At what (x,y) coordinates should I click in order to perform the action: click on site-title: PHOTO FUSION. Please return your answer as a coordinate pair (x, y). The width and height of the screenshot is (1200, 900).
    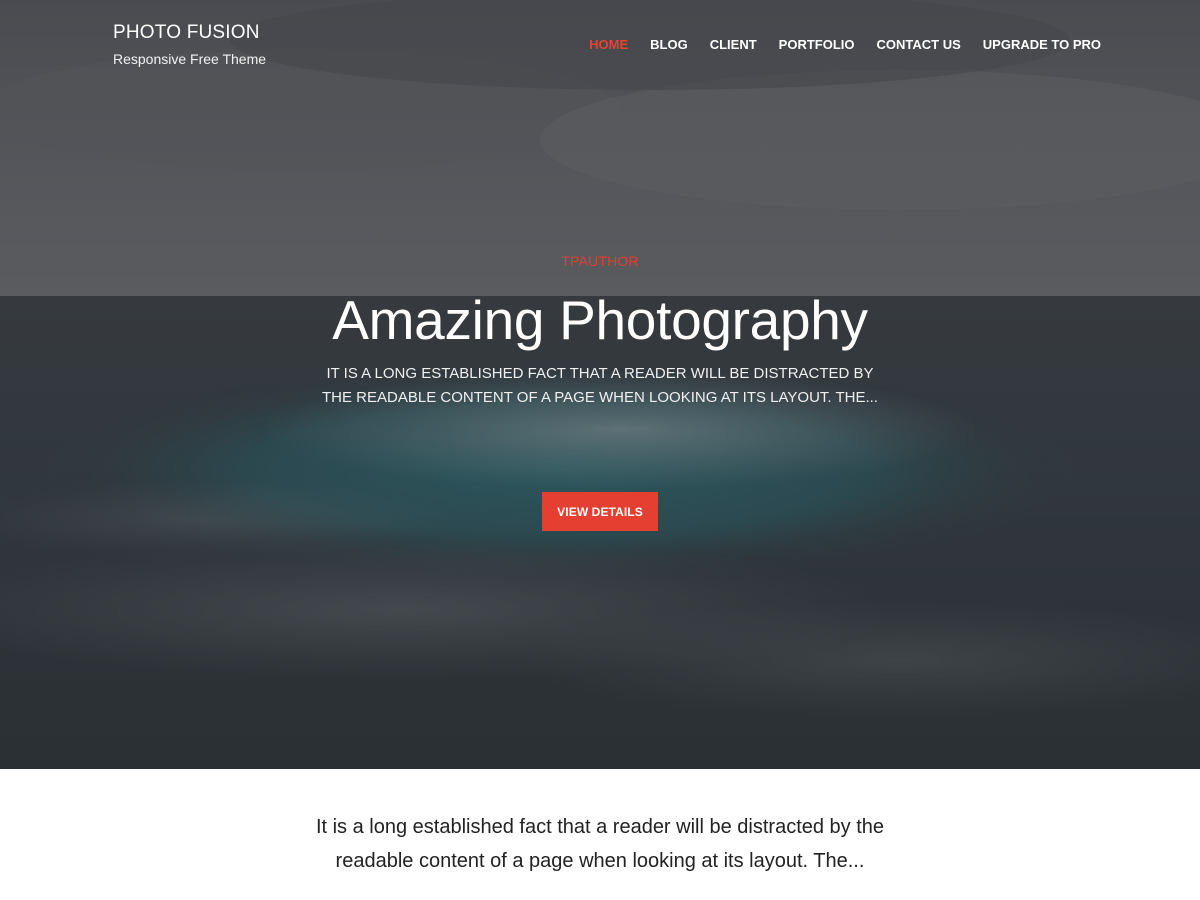
    Looking at the image, I should click on (189, 33).